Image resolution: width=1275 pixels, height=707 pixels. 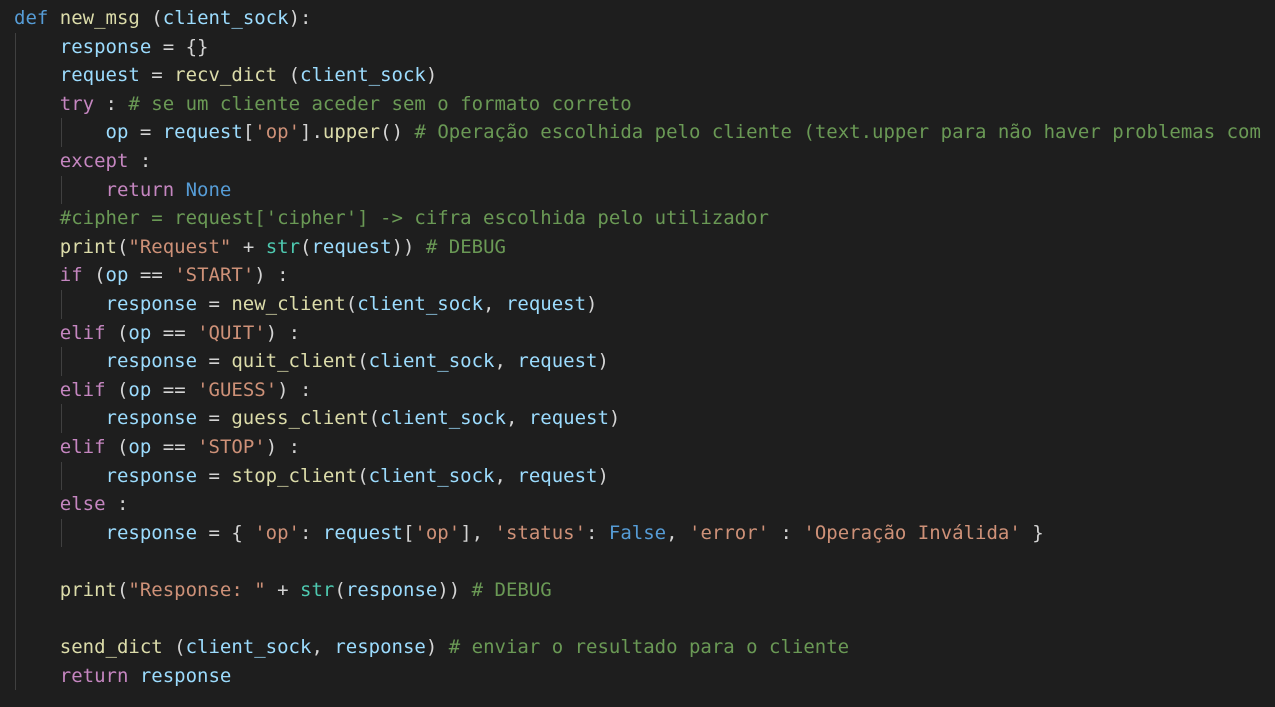 I want to click on code-token: False, so click(x=637, y=532).